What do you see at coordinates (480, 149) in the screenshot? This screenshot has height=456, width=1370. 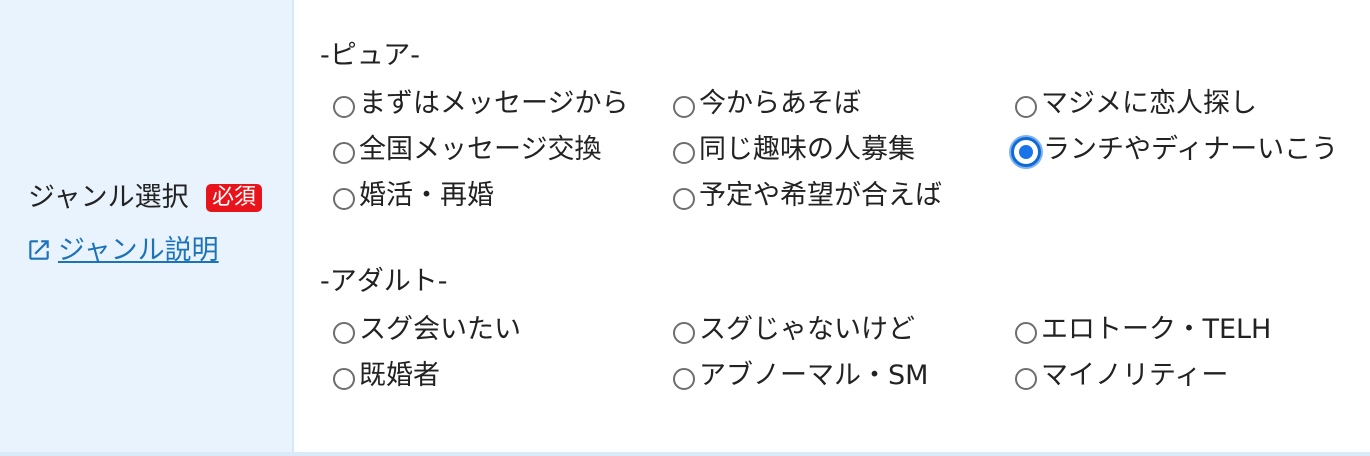 I see `radio-label: 全国メッセージ交換` at bounding box center [480, 149].